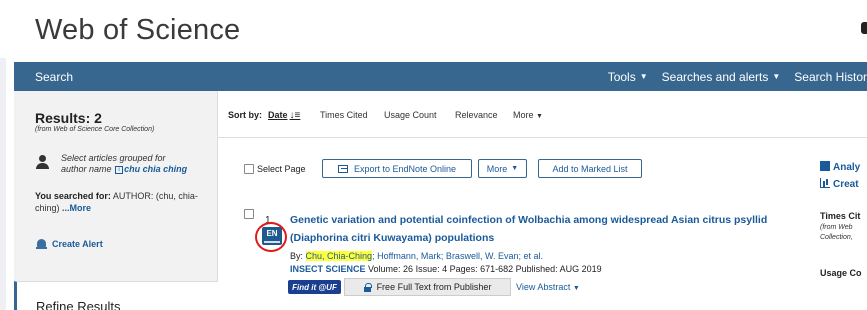  Describe the element at coordinates (836, 232) in the screenshot. I see `times-cited-source: (from Web Collection,` at that location.